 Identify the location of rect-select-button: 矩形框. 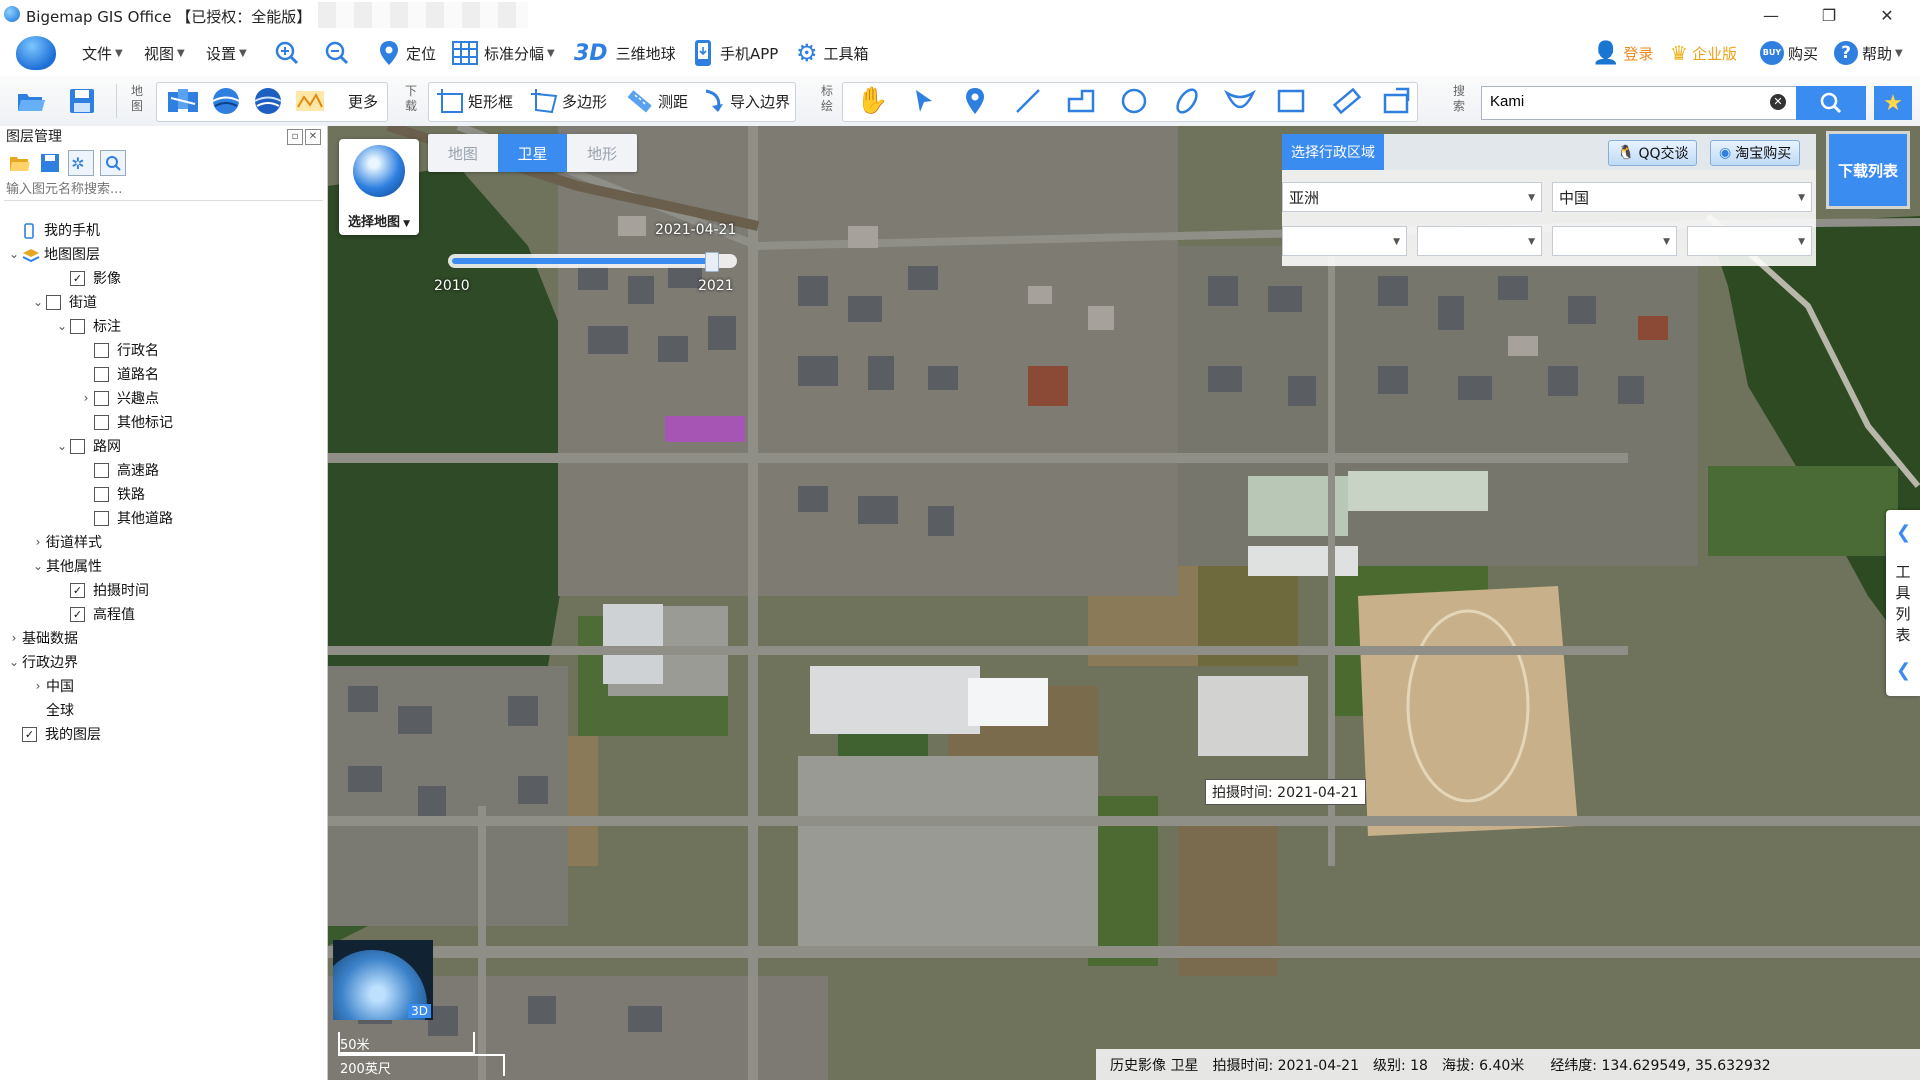
(474, 101).